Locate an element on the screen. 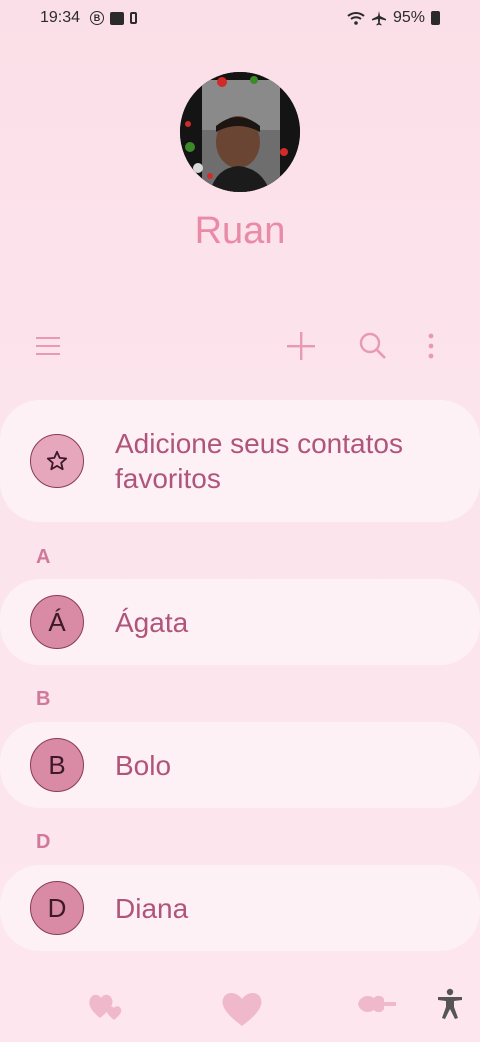 The image size is (480, 1042). more-vert-icon is located at coordinates (431, 346).